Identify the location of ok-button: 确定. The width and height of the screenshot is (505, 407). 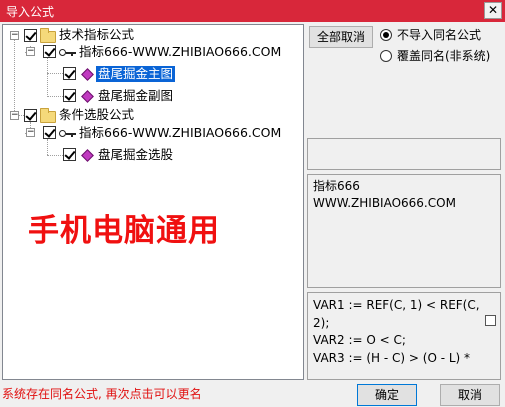
(387, 395).